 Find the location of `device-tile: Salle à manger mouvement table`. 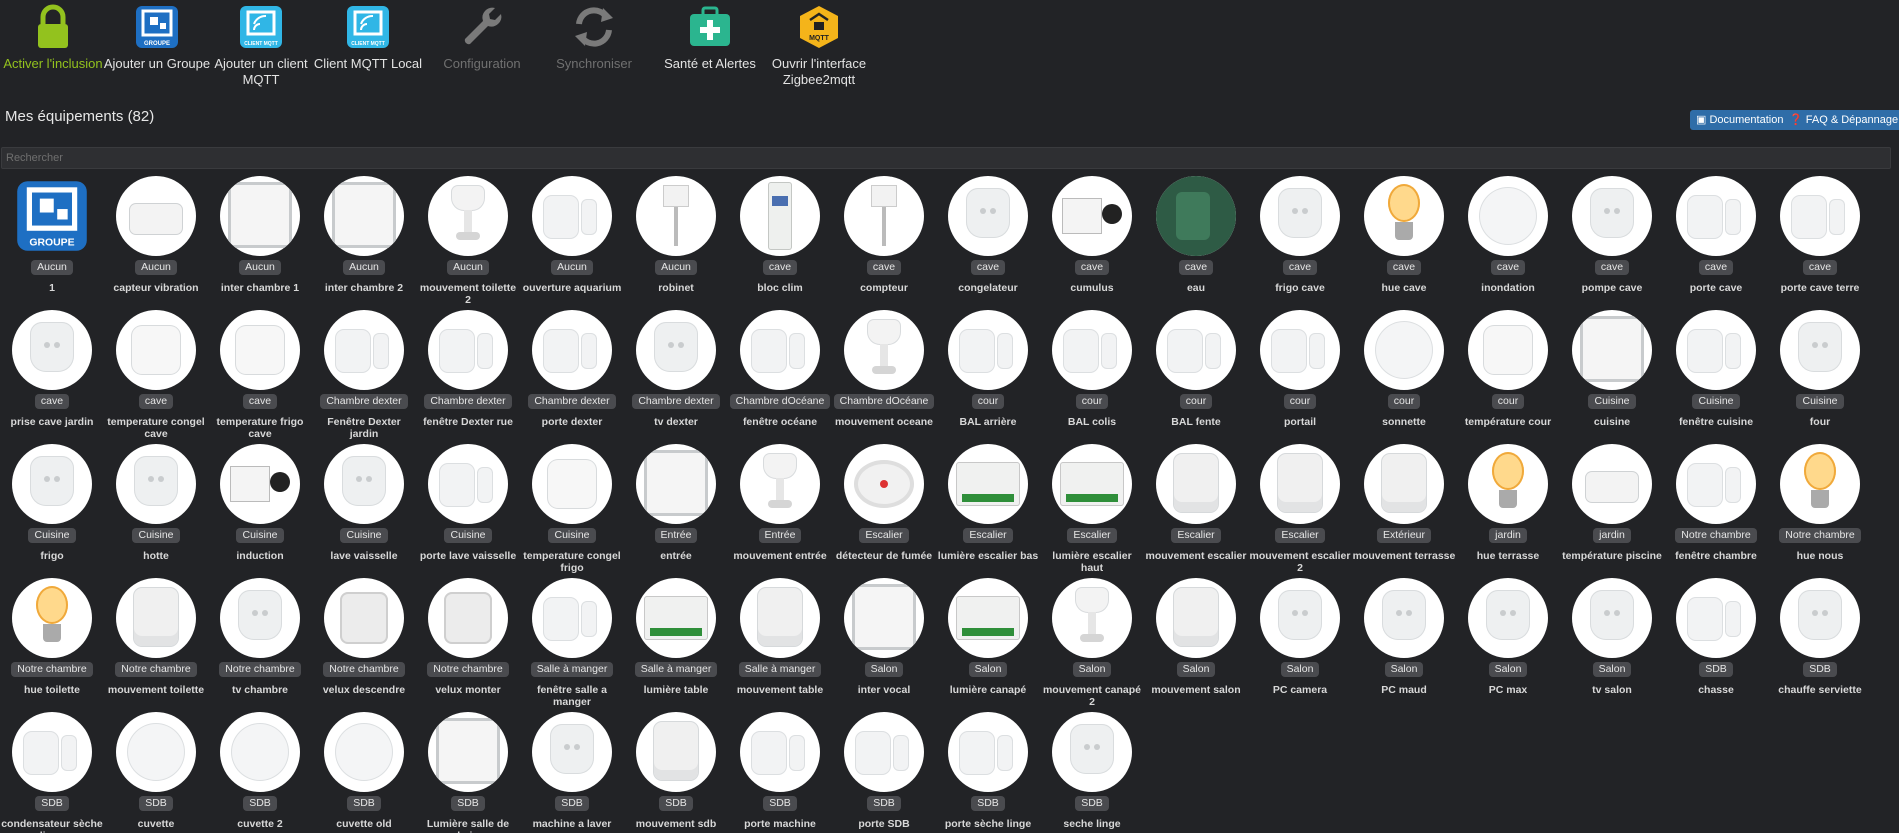

device-tile: Salle à manger mouvement table is located at coordinates (780, 637).